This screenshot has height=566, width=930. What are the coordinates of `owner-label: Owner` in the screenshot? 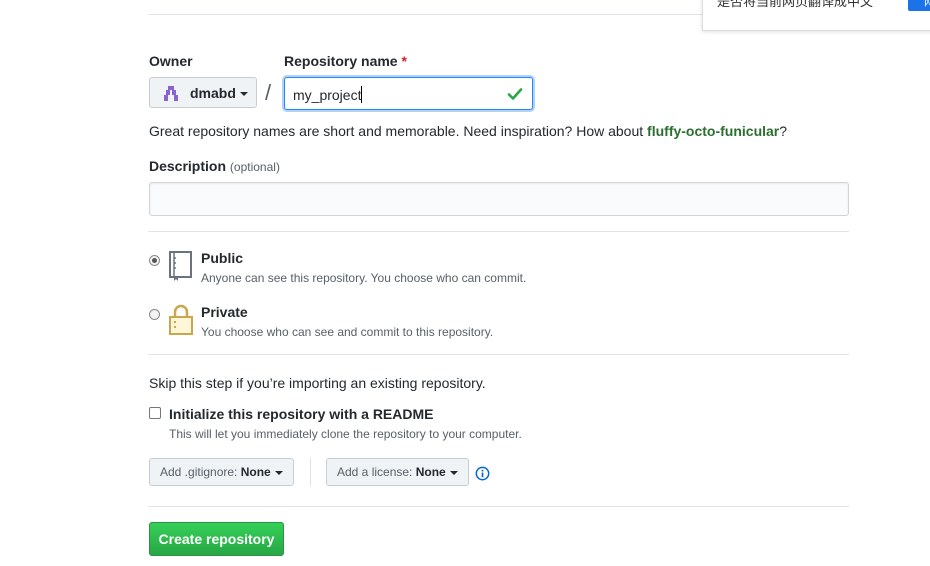 It's located at (171, 61).